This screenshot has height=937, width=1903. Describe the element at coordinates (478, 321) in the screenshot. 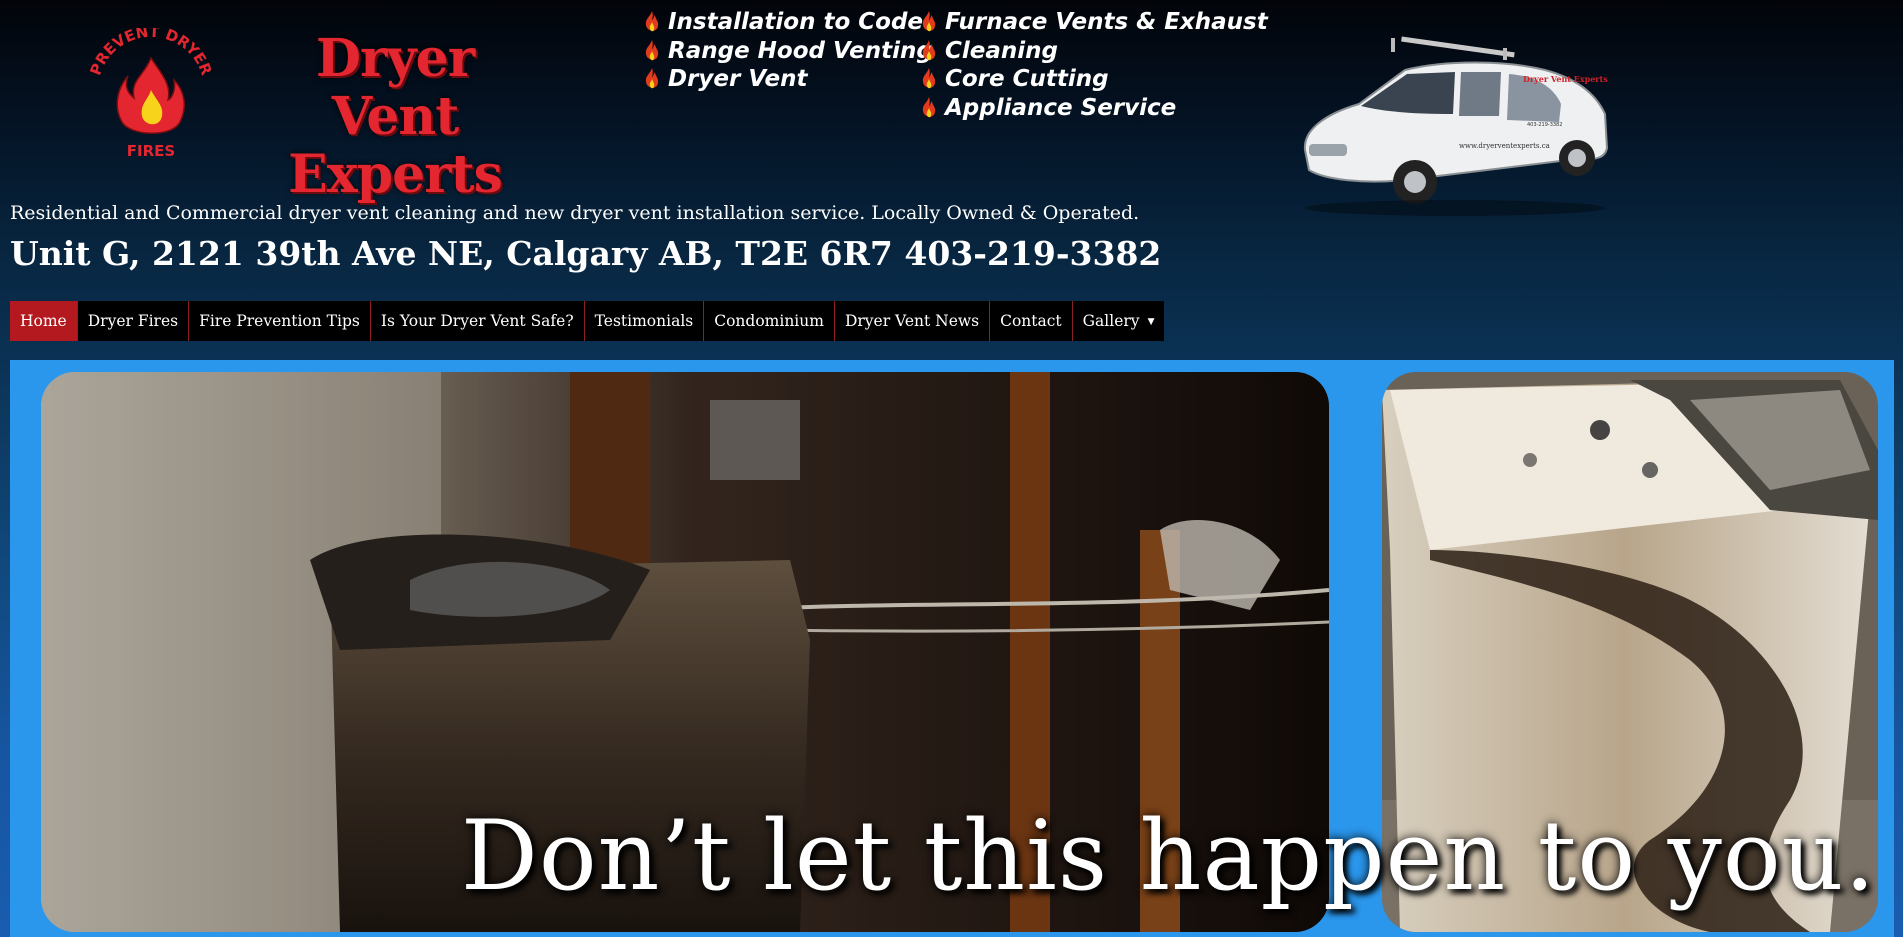

I see `nav-is-your-dryer-vent-safe: Is Your Dryer Vent Safe?` at that location.